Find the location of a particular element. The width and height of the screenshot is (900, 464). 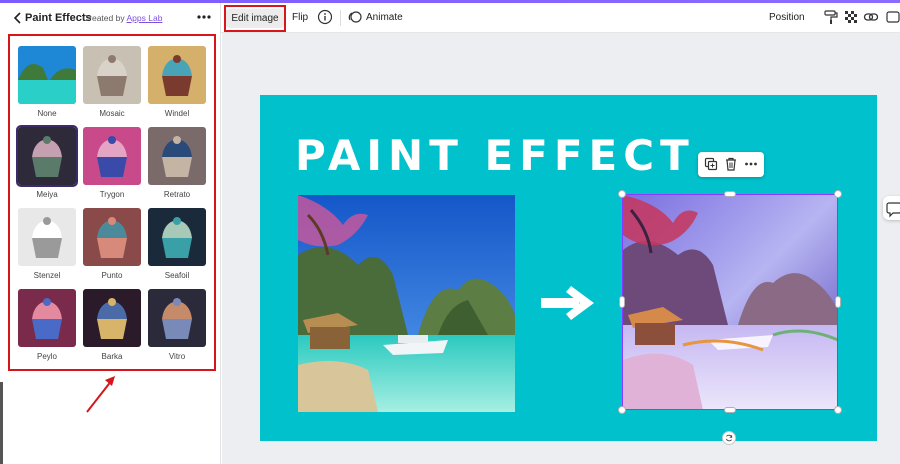

design-title: PAINT EFFECT is located at coordinates (495, 155).